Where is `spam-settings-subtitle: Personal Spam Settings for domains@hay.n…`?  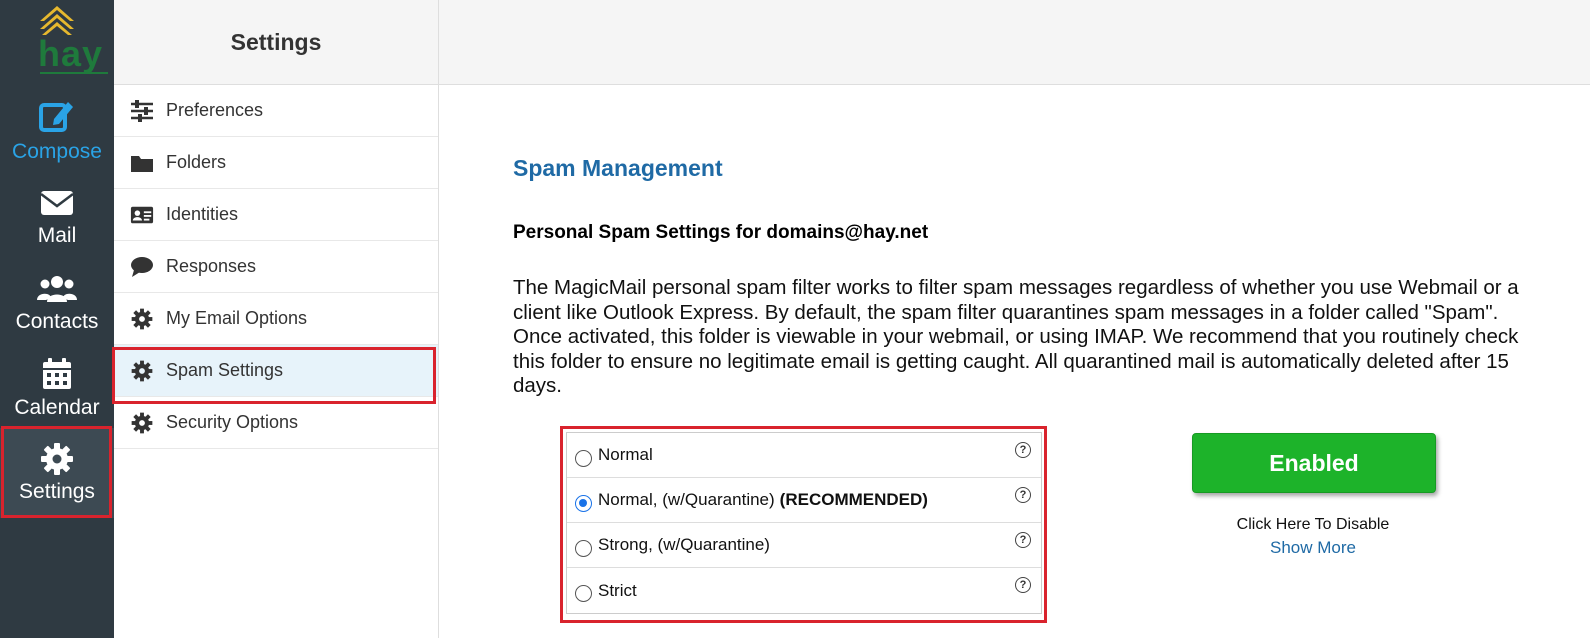
spam-settings-subtitle: Personal Spam Settings for domains@hay.n… is located at coordinates (721, 232).